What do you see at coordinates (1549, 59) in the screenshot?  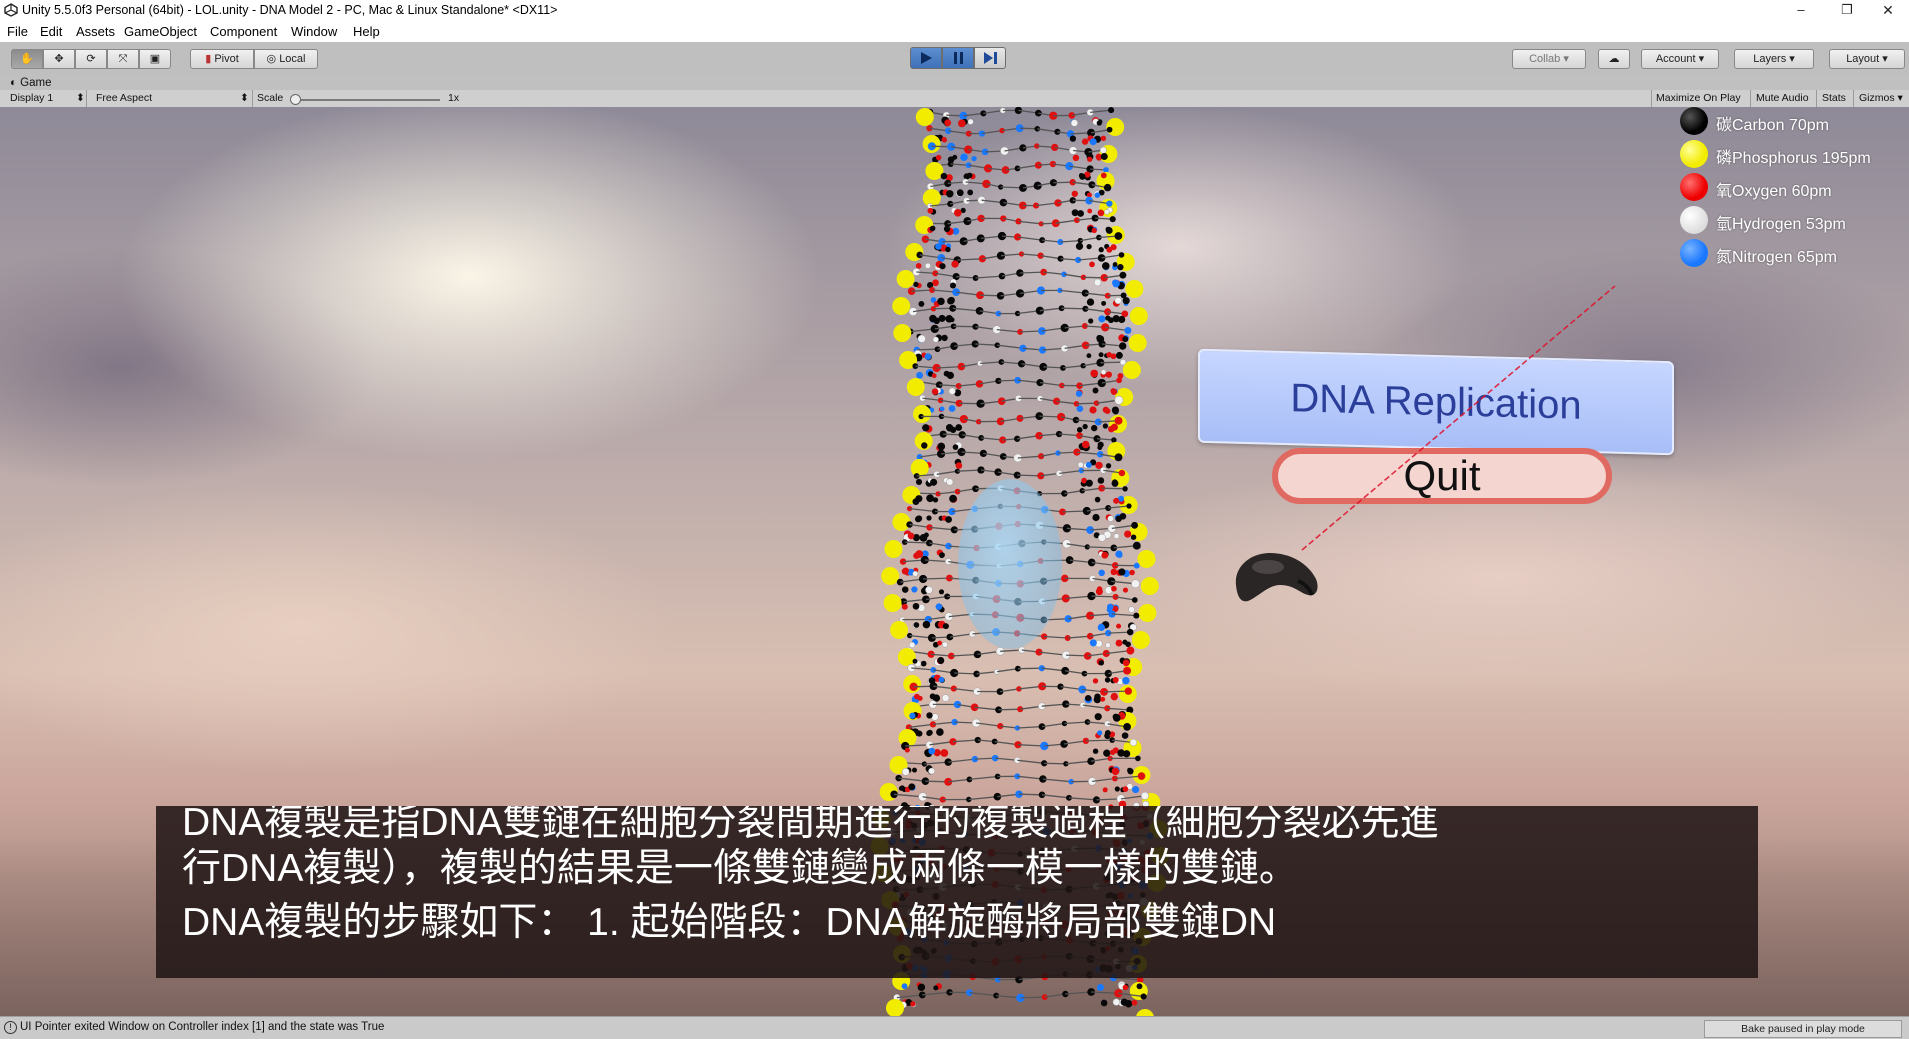 I see `collab-dropdown: Collab ▾` at bounding box center [1549, 59].